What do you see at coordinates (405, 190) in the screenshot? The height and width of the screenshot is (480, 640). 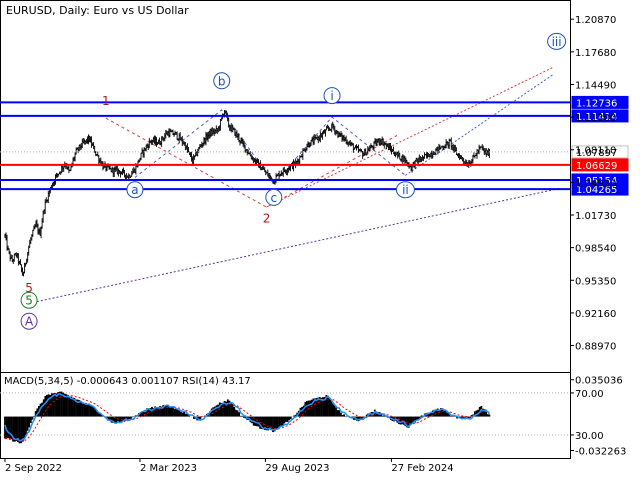 I see `wave-label-text: ii` at bounding box center [405, 190].